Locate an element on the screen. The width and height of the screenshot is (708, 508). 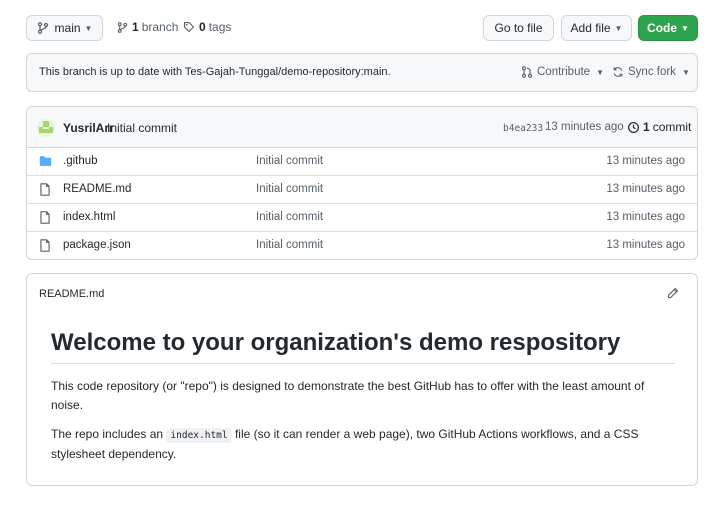
pull-request-icon is located at coordinates (527, 72).